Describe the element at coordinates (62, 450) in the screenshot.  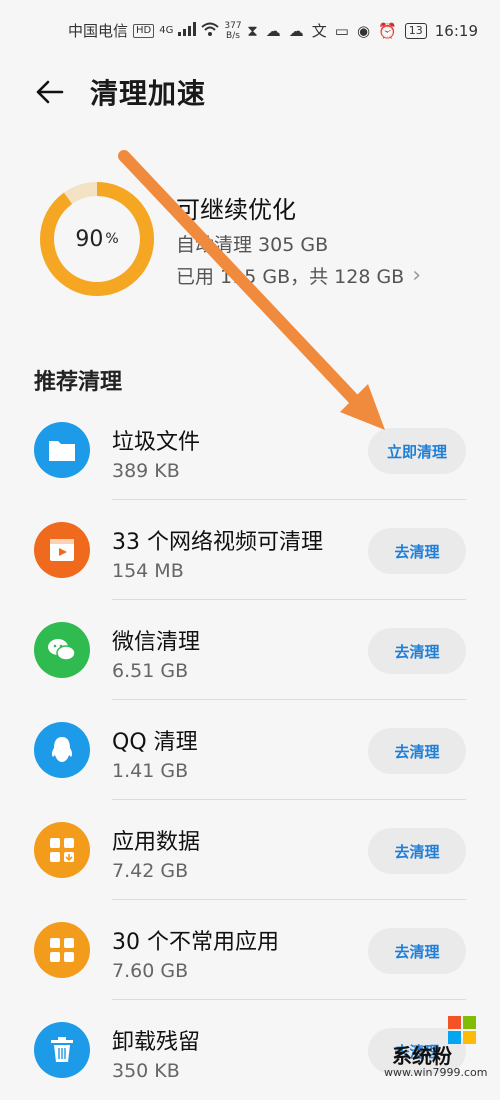
I see `folder-icon` at that location.